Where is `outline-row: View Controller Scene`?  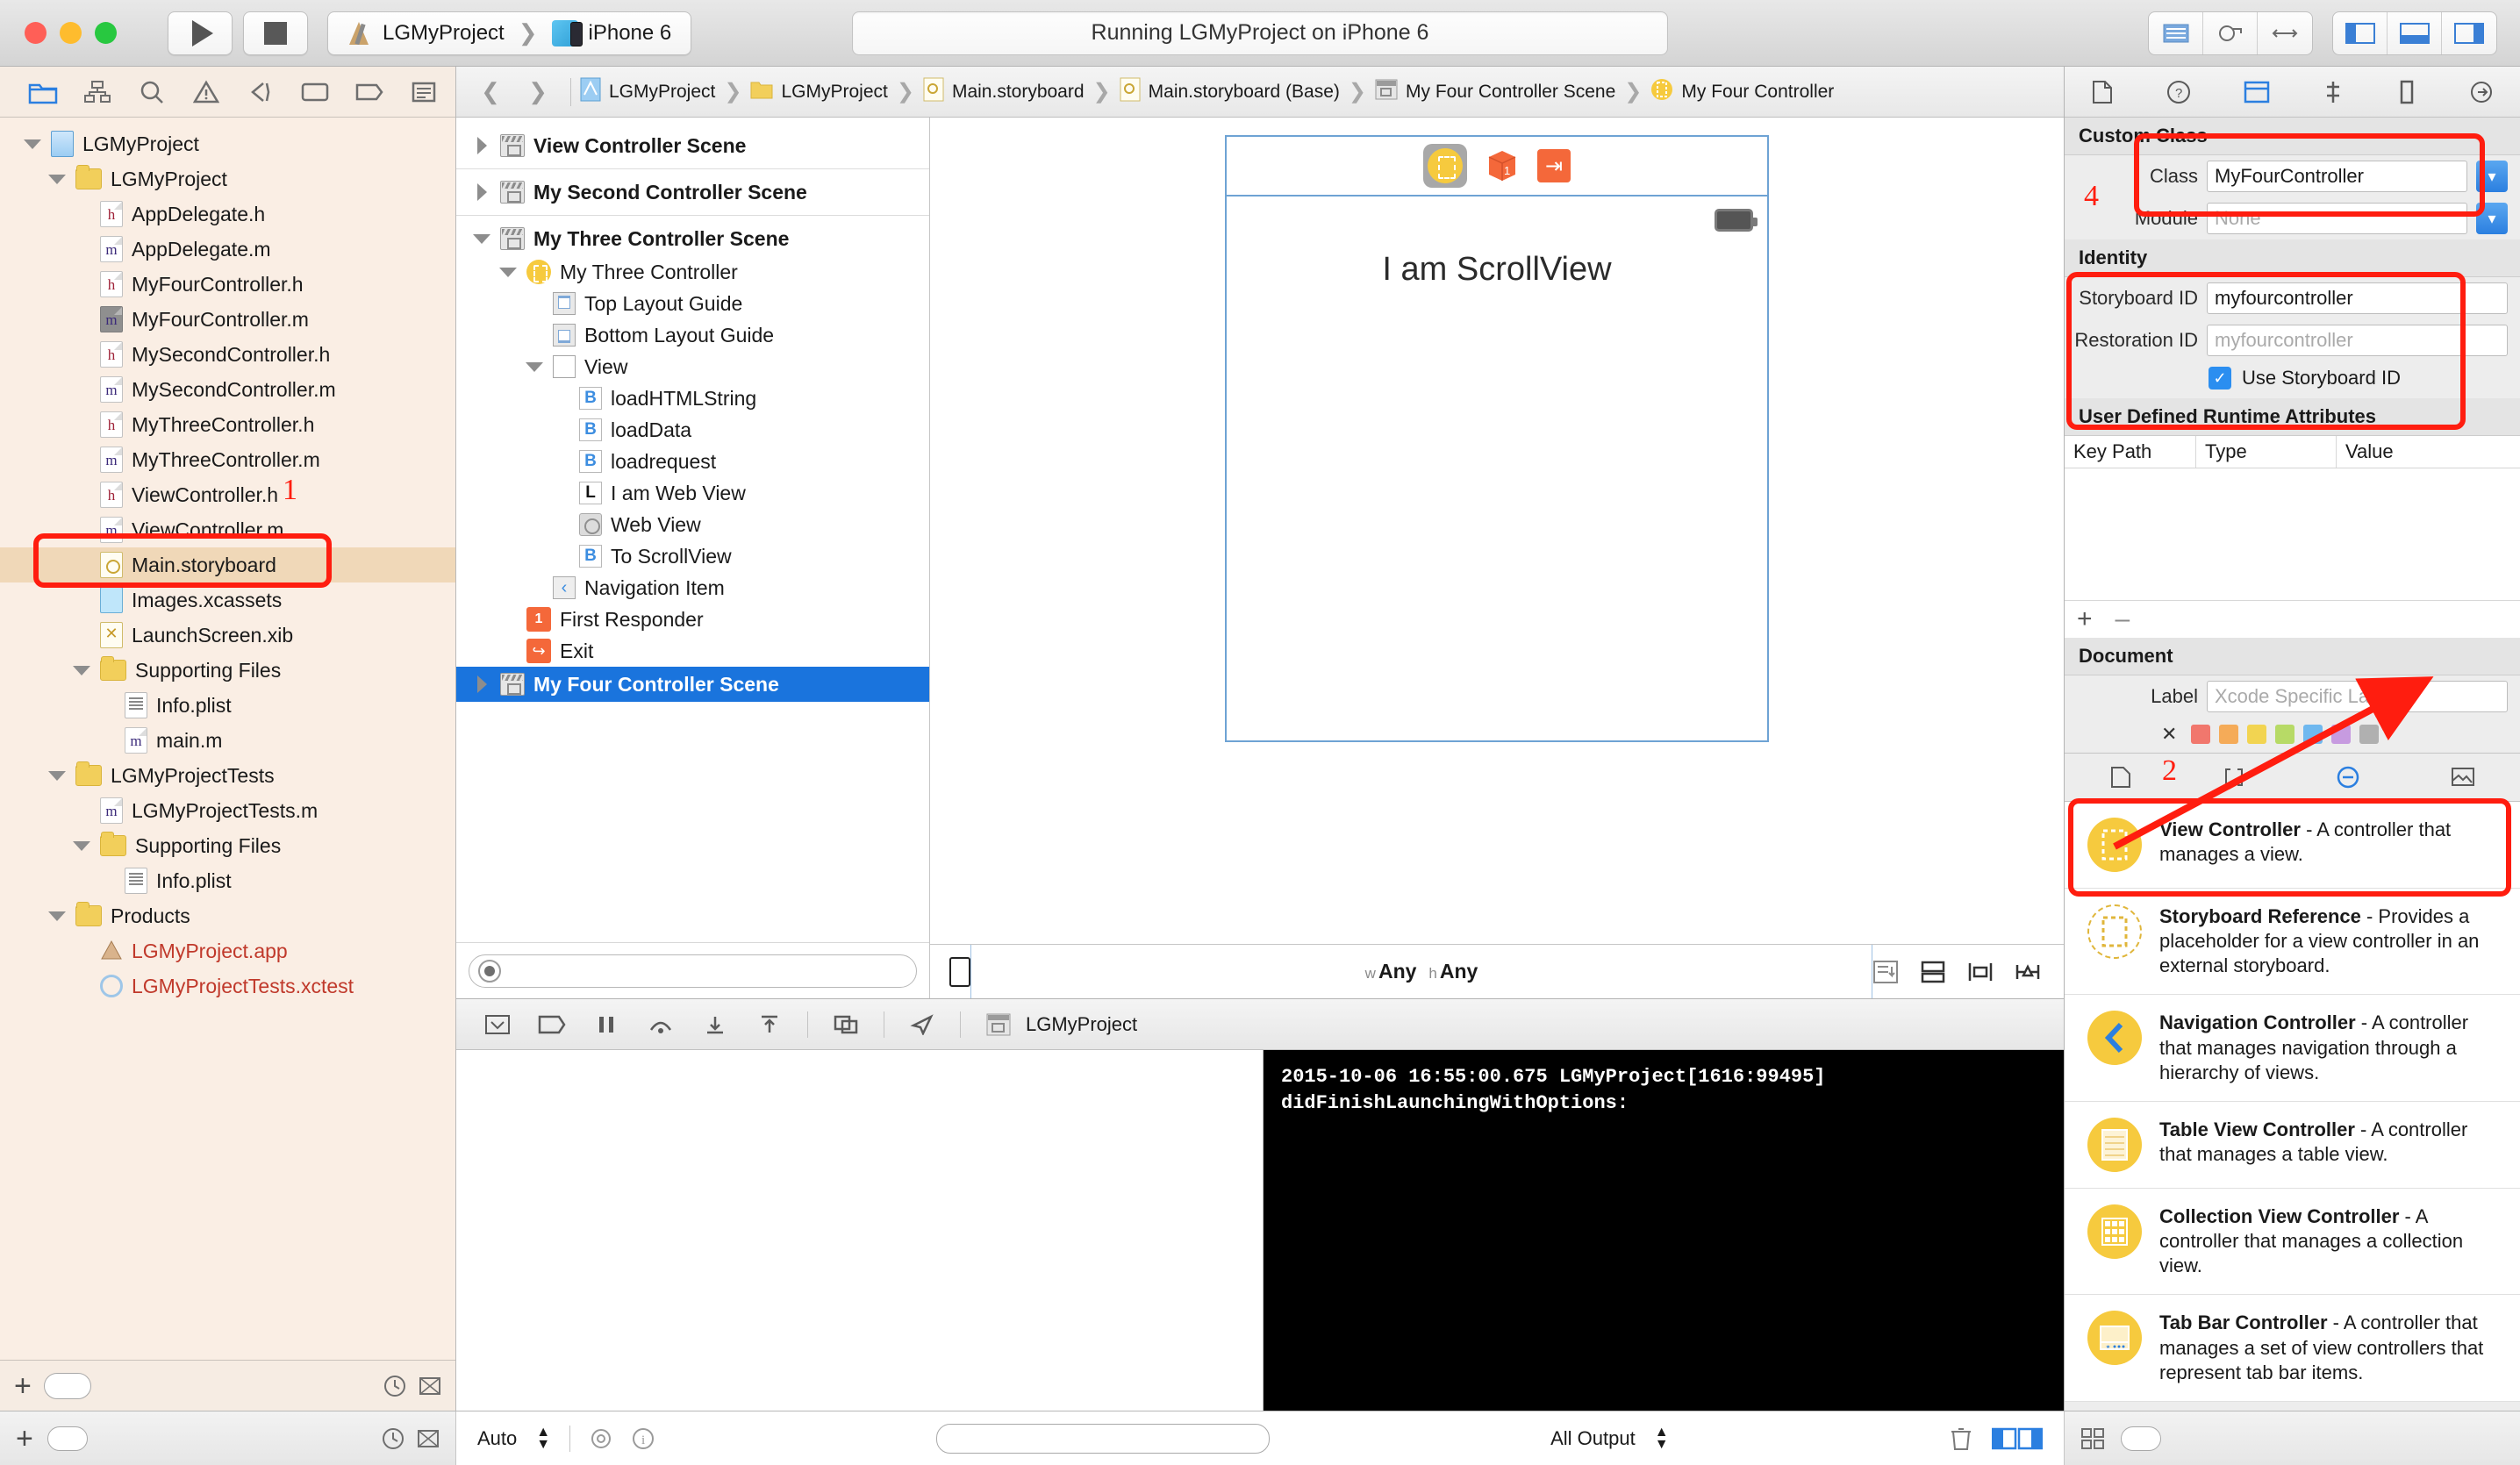 outline-row: View Controller Scene is located at coordinates (692, 145).